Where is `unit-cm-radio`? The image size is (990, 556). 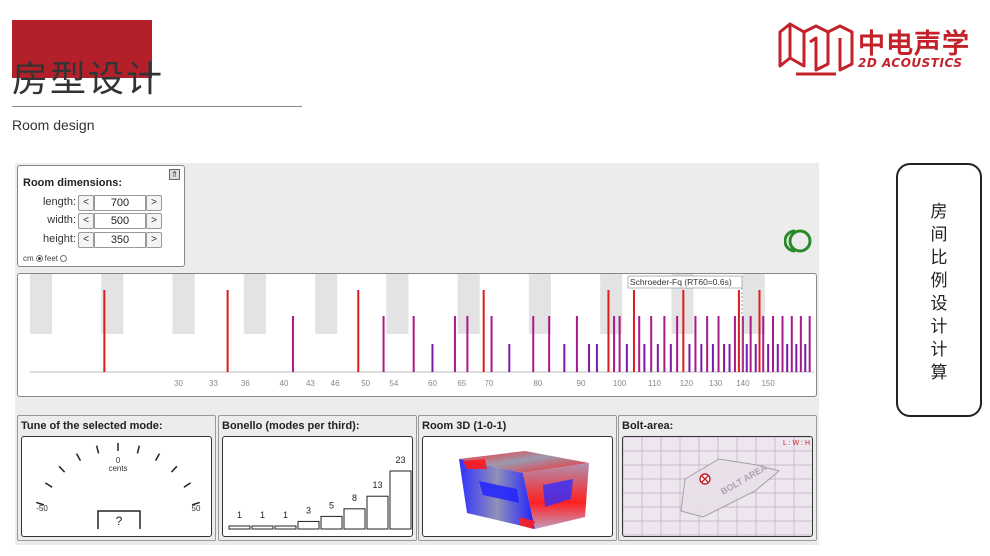 unit-cm-radio is located at coordinates (39, 258).